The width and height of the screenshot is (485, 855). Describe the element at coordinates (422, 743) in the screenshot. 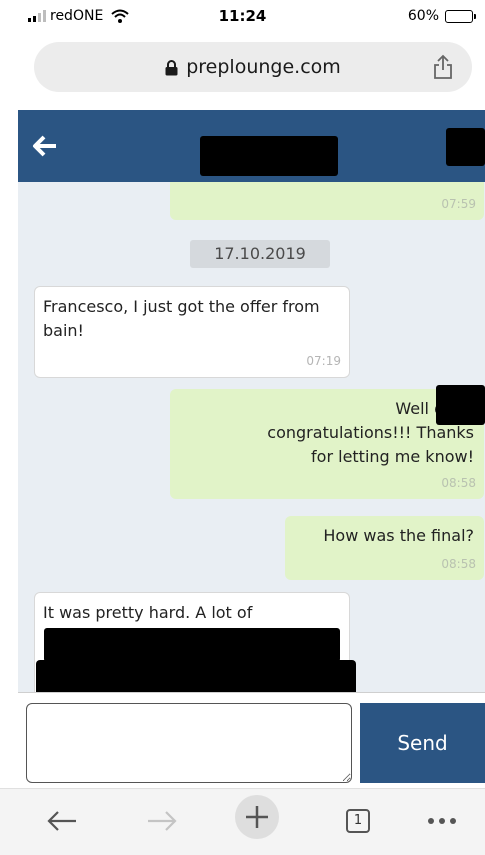

I see `send-button: Send` at that location.